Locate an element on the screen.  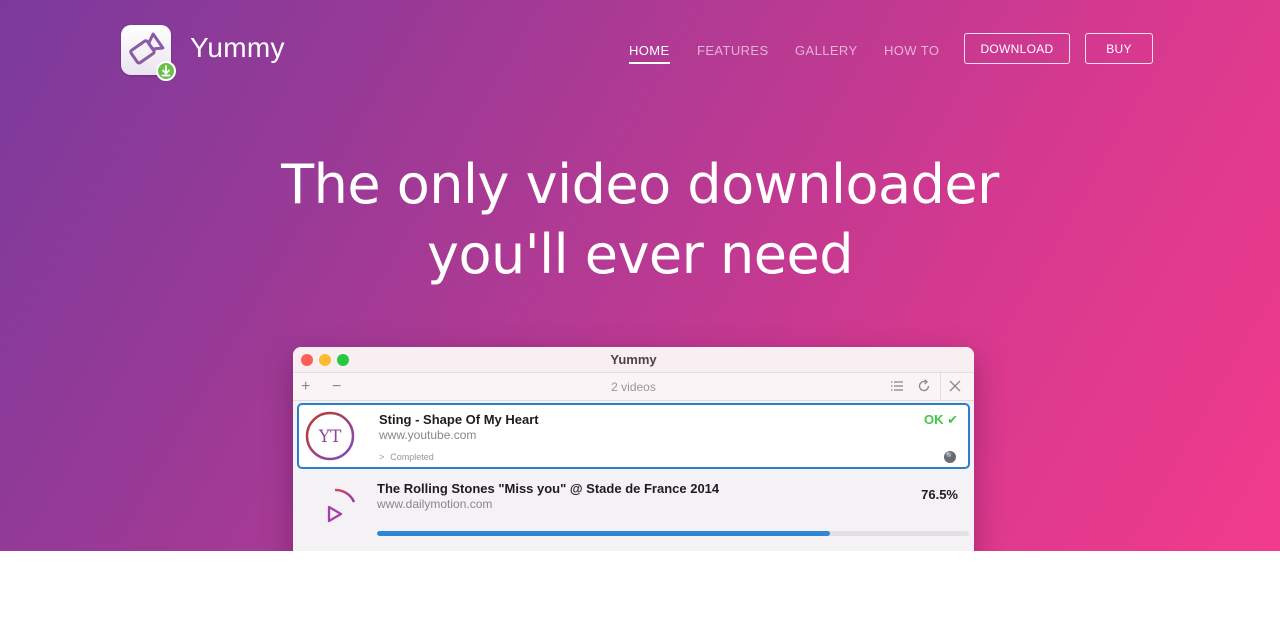
yummy-logo-icon is located at coordinates (149, 53).